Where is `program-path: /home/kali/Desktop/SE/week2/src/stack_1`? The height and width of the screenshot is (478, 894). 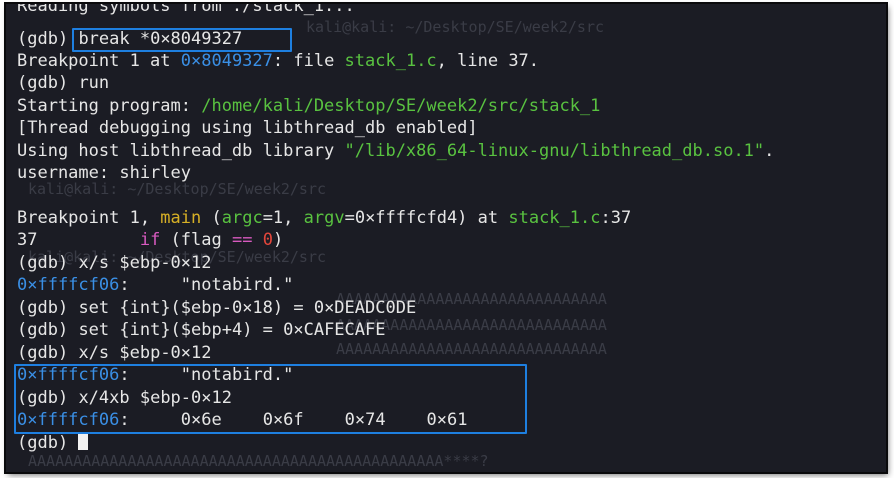
program-path: /home/kali/Desktop/SE/week2/src/stack_1 is located at coordinates (401, 106).